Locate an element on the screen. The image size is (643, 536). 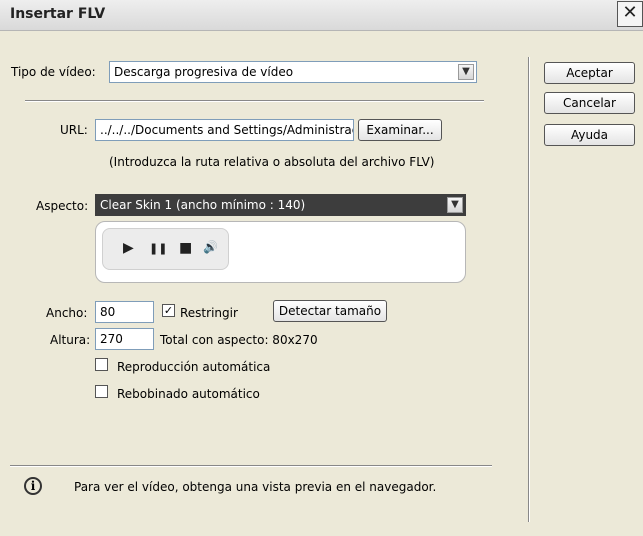
info-icon: i is located at coordinates (33, 486).